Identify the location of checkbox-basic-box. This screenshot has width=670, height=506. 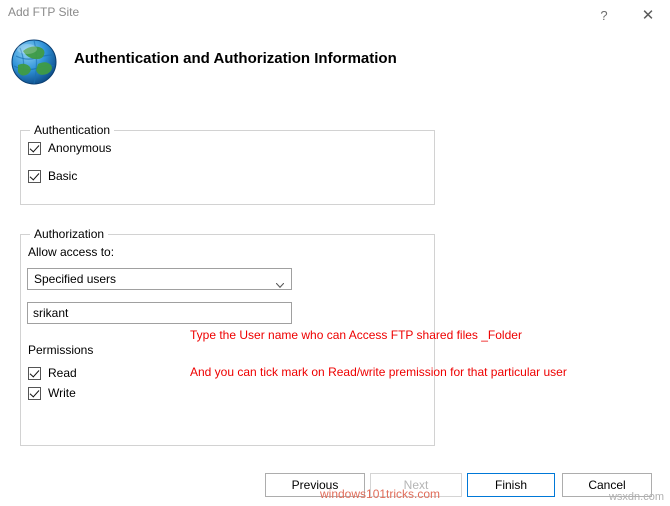
(34, 176).